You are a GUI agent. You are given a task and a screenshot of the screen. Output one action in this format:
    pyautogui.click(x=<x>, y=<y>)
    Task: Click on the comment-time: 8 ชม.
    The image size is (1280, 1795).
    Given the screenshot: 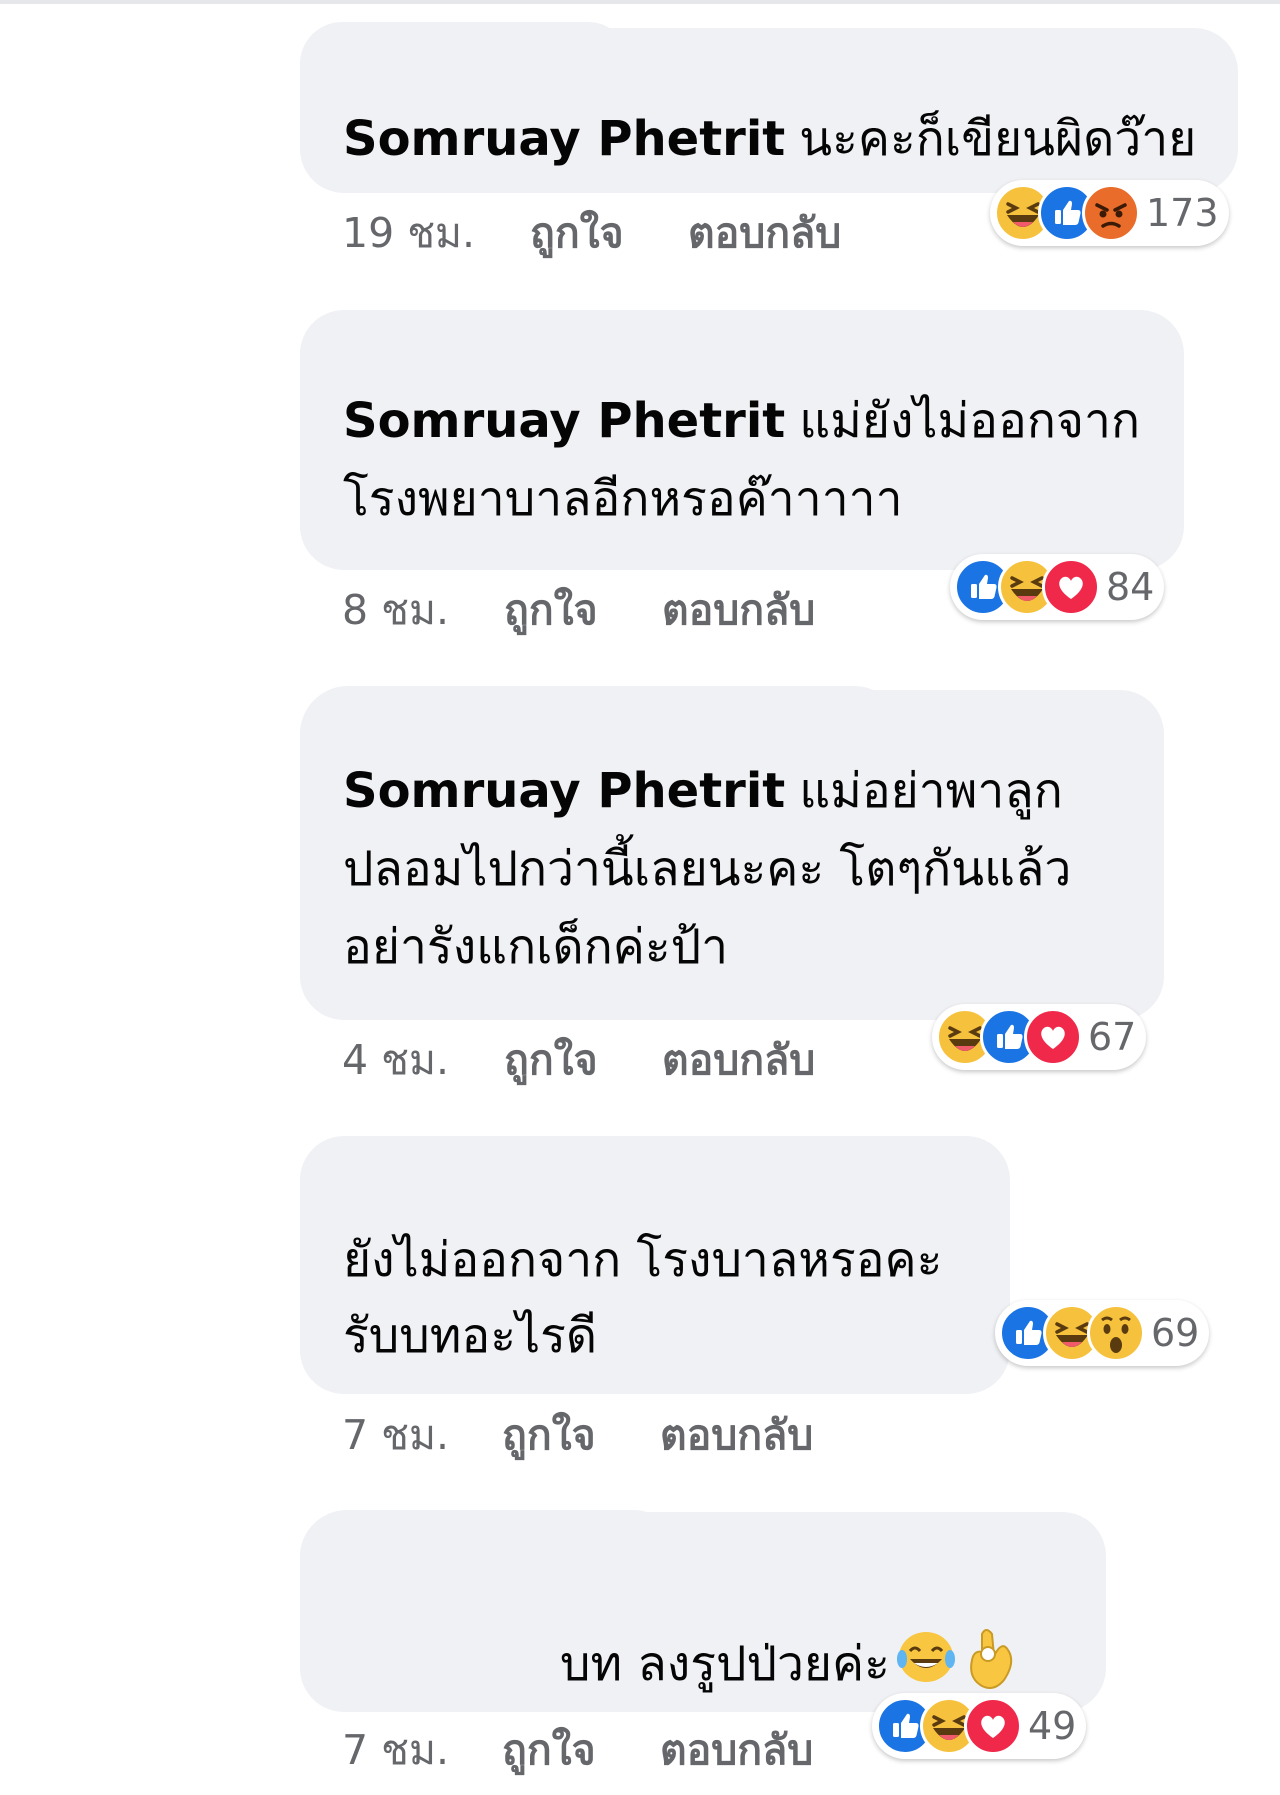 What is the action you would take?
    pyautogui.click(x=423, y=610)
    